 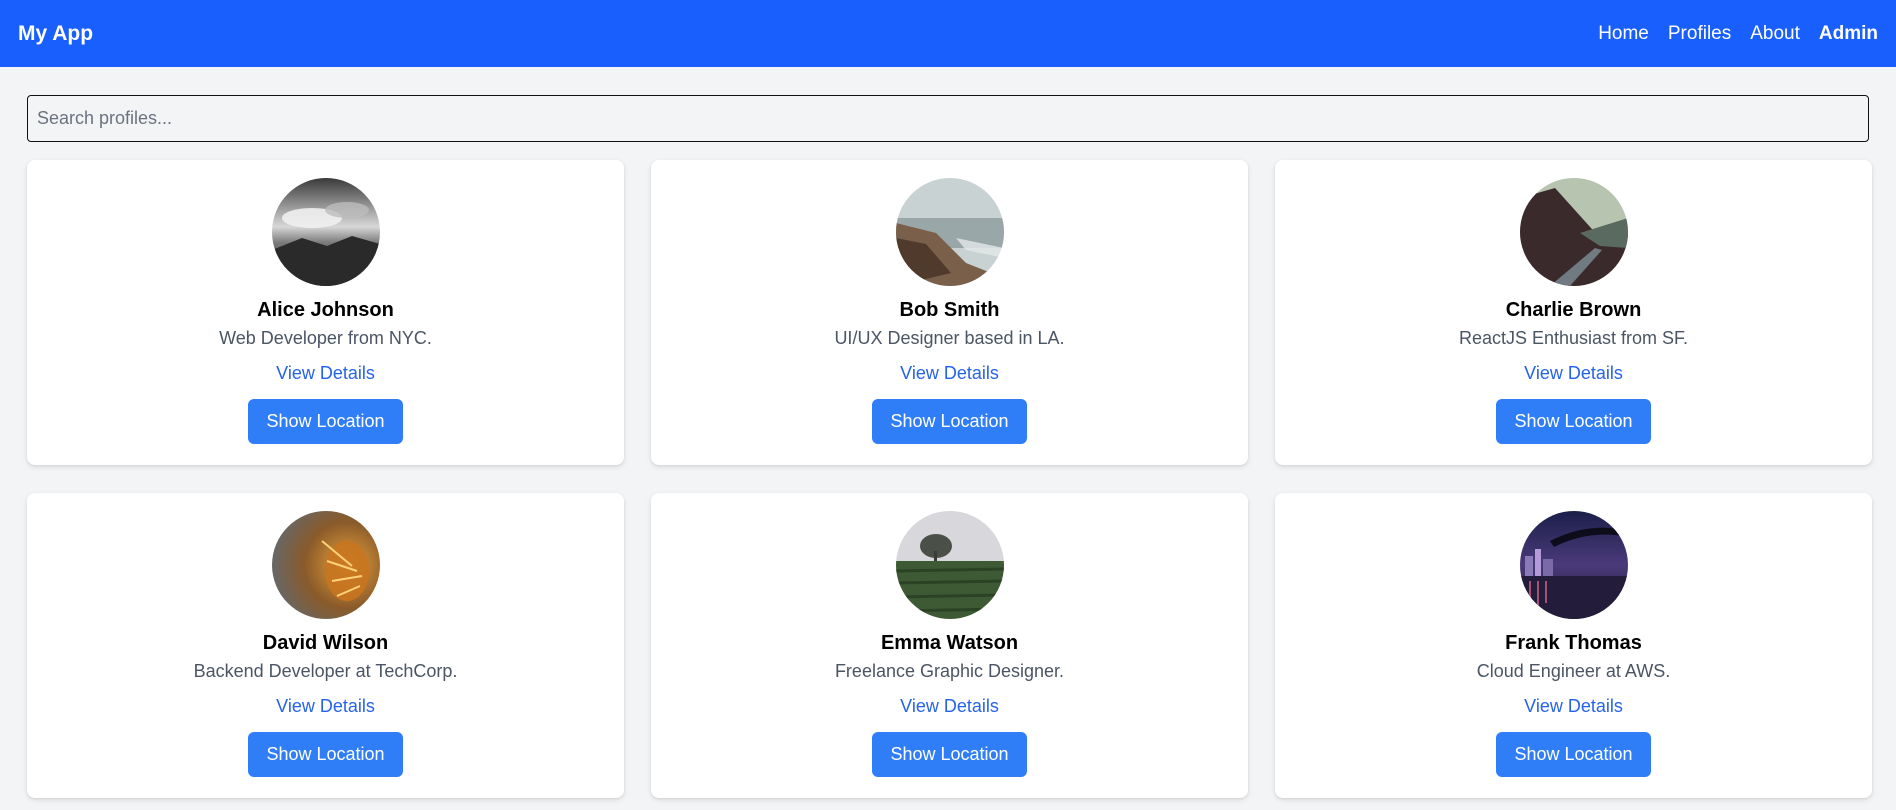 What do you see at coordinates (1573, 671) in the screenshot?
I see `profile-bio: Cloud Engineer at AWS.` at bounding box center [1573, 671].